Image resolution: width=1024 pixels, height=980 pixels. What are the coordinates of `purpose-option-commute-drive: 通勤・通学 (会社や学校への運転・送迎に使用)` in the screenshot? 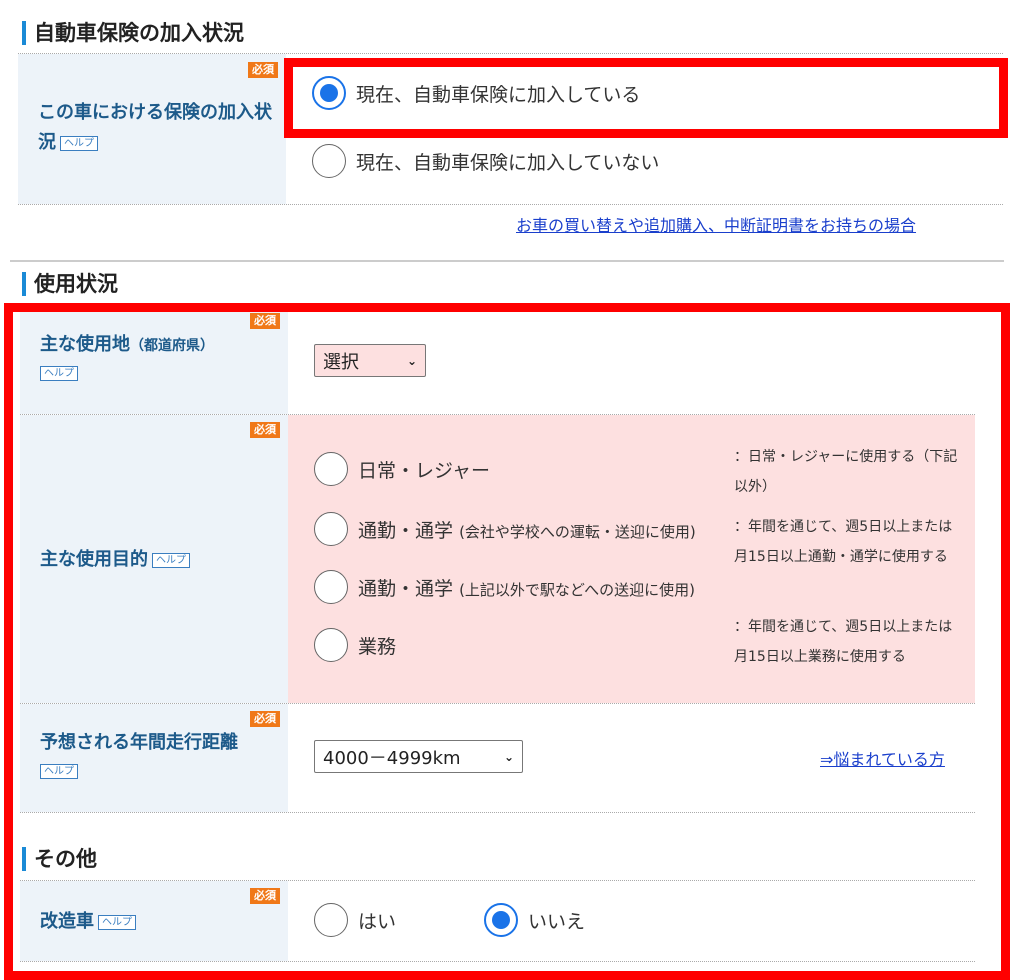 It's located at (505, 529).